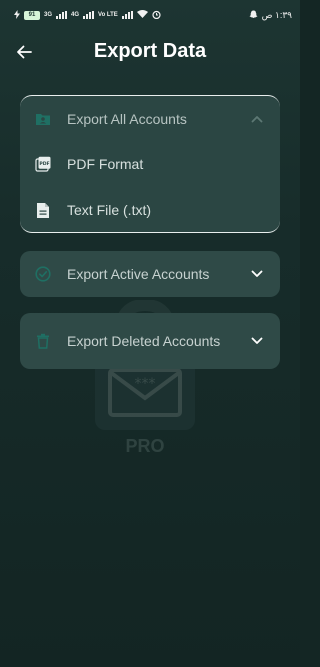 The height and width of the screenshot is (667, 320). Describe the element at coordinates (43, 274) in the screenshot. I see `check-circle-icon` at that location.